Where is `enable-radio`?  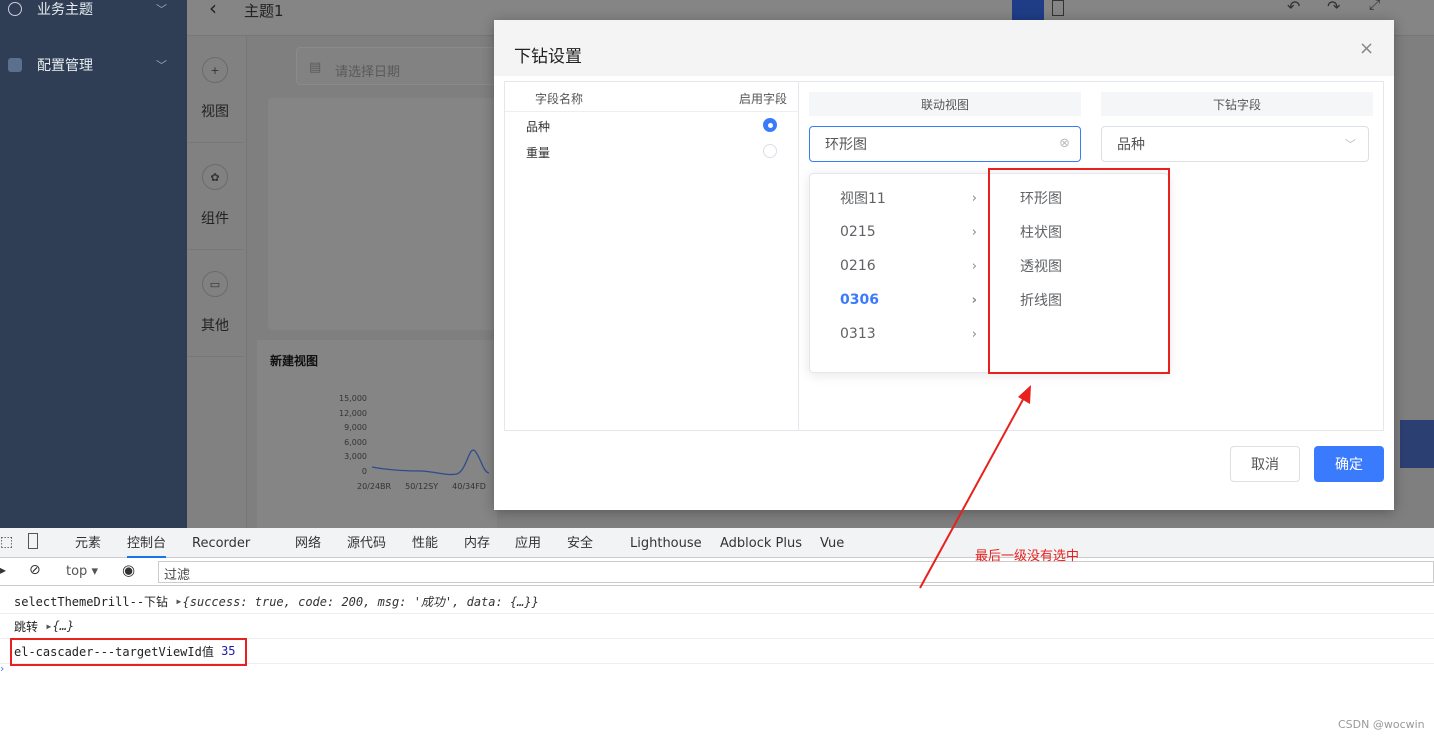
enable-radio is located at coordinates (770, 151).